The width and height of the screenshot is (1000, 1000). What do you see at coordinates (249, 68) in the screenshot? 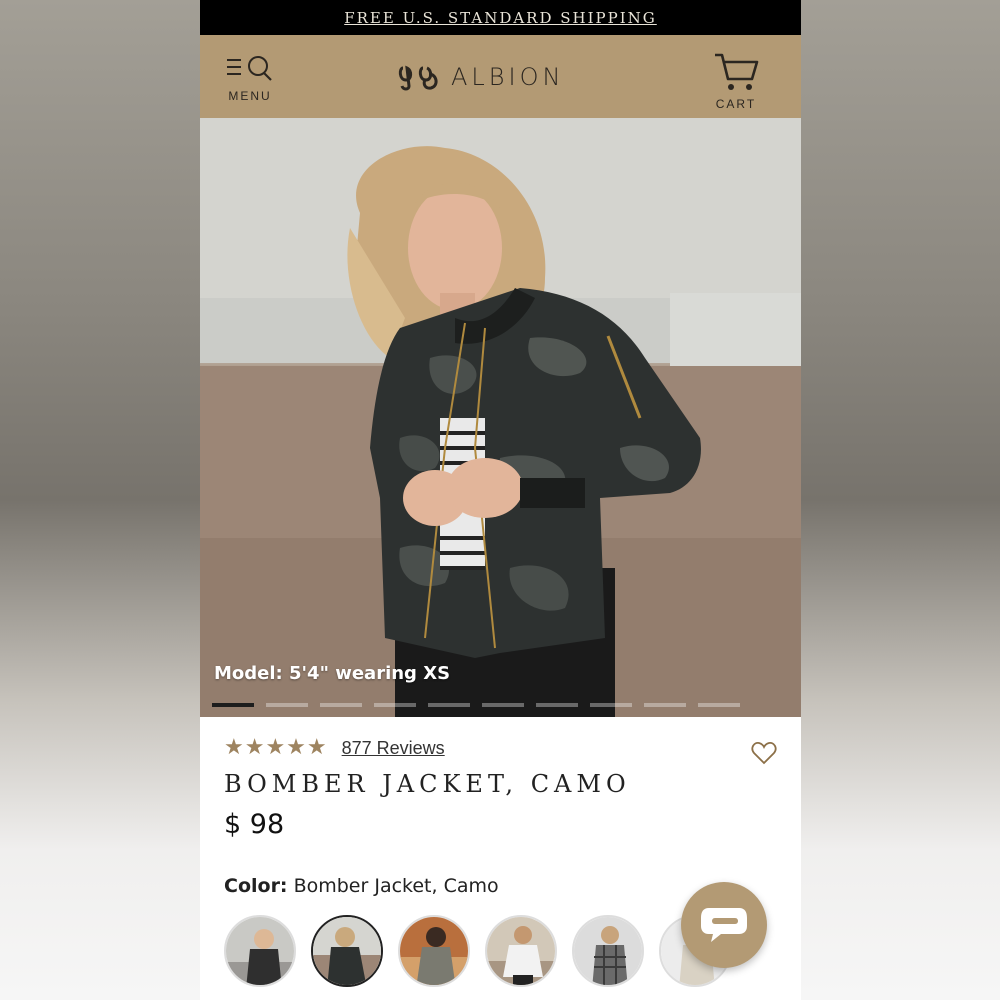
I see `menu-icon` at bounding box center [249, 68].